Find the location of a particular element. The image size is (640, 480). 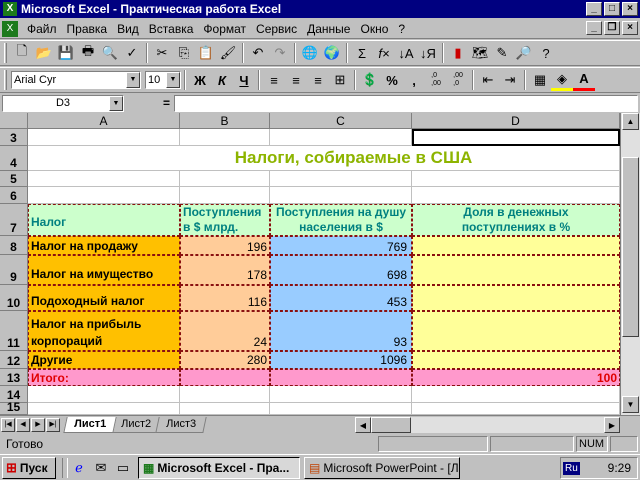

align-center-icon: ≡ is located at coordinates (296, 80).